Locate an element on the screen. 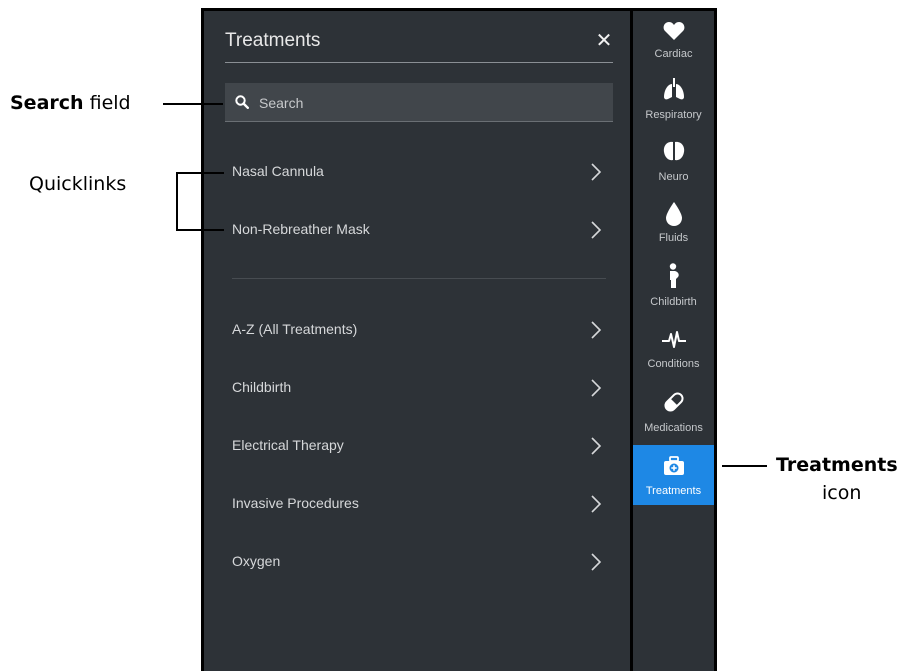 The height and width of the screenshot is (671, 919). close-button: ✕ is located at coordinates (604, 42).